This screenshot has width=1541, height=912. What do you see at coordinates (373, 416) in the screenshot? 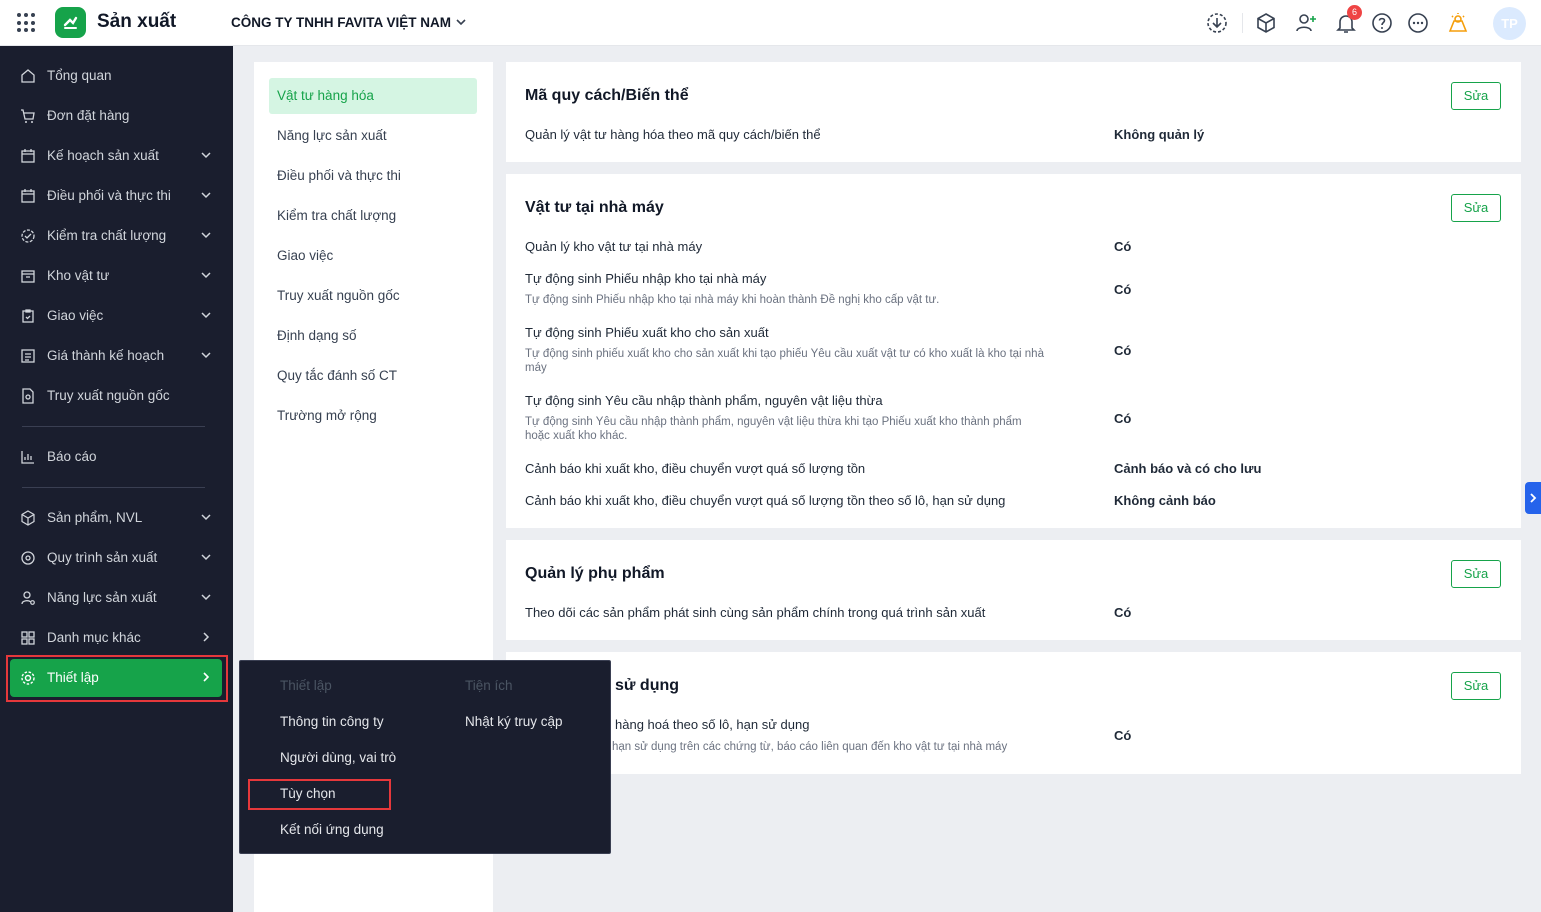
I see `subnav-item-truong-mo-rong: Trường mở rộng` at bounding box center [373, 416].